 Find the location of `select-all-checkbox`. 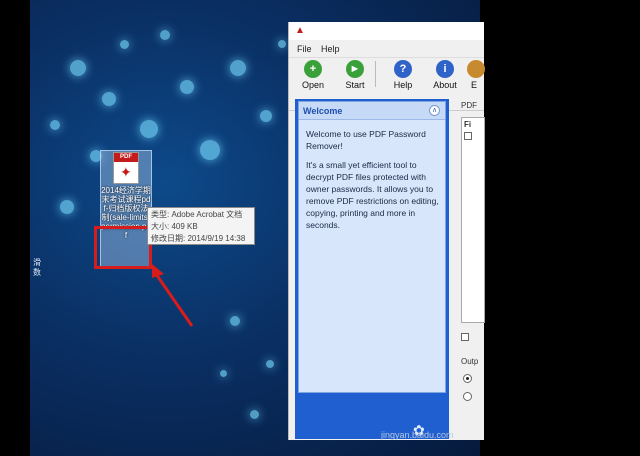

select-all-checkbox is located at coordinates (468, 136).